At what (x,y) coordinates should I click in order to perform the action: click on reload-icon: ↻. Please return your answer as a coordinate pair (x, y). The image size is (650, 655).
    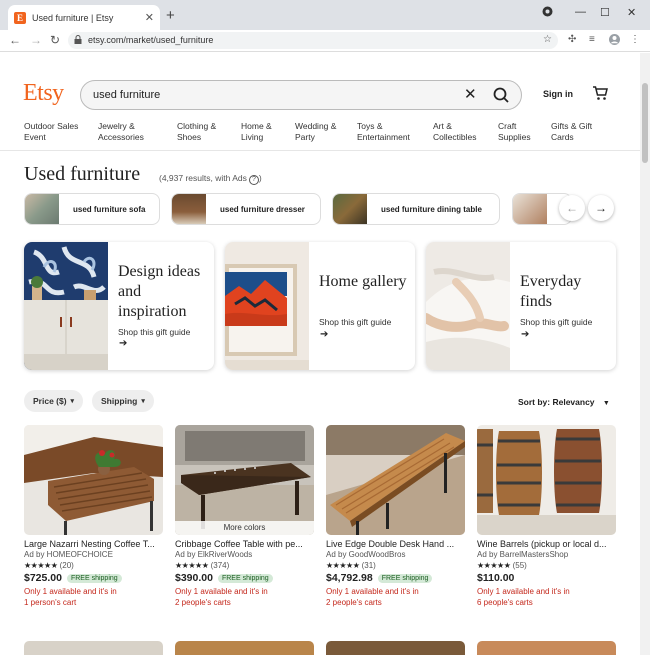
    Looking at the image, I should click on (55, 40).